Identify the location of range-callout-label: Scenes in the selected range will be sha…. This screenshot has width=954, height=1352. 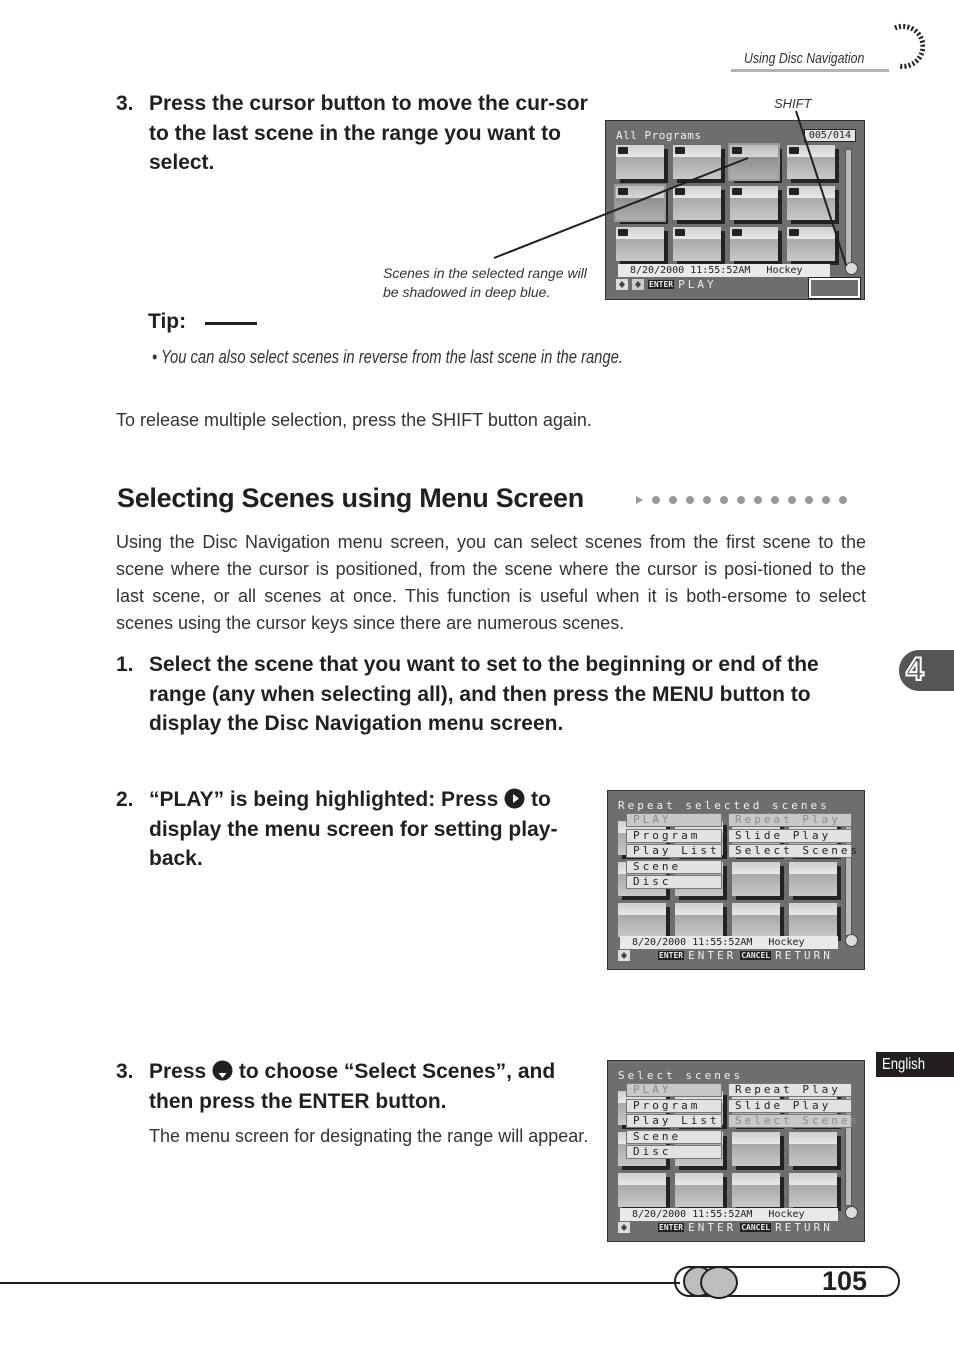
(485, 282).